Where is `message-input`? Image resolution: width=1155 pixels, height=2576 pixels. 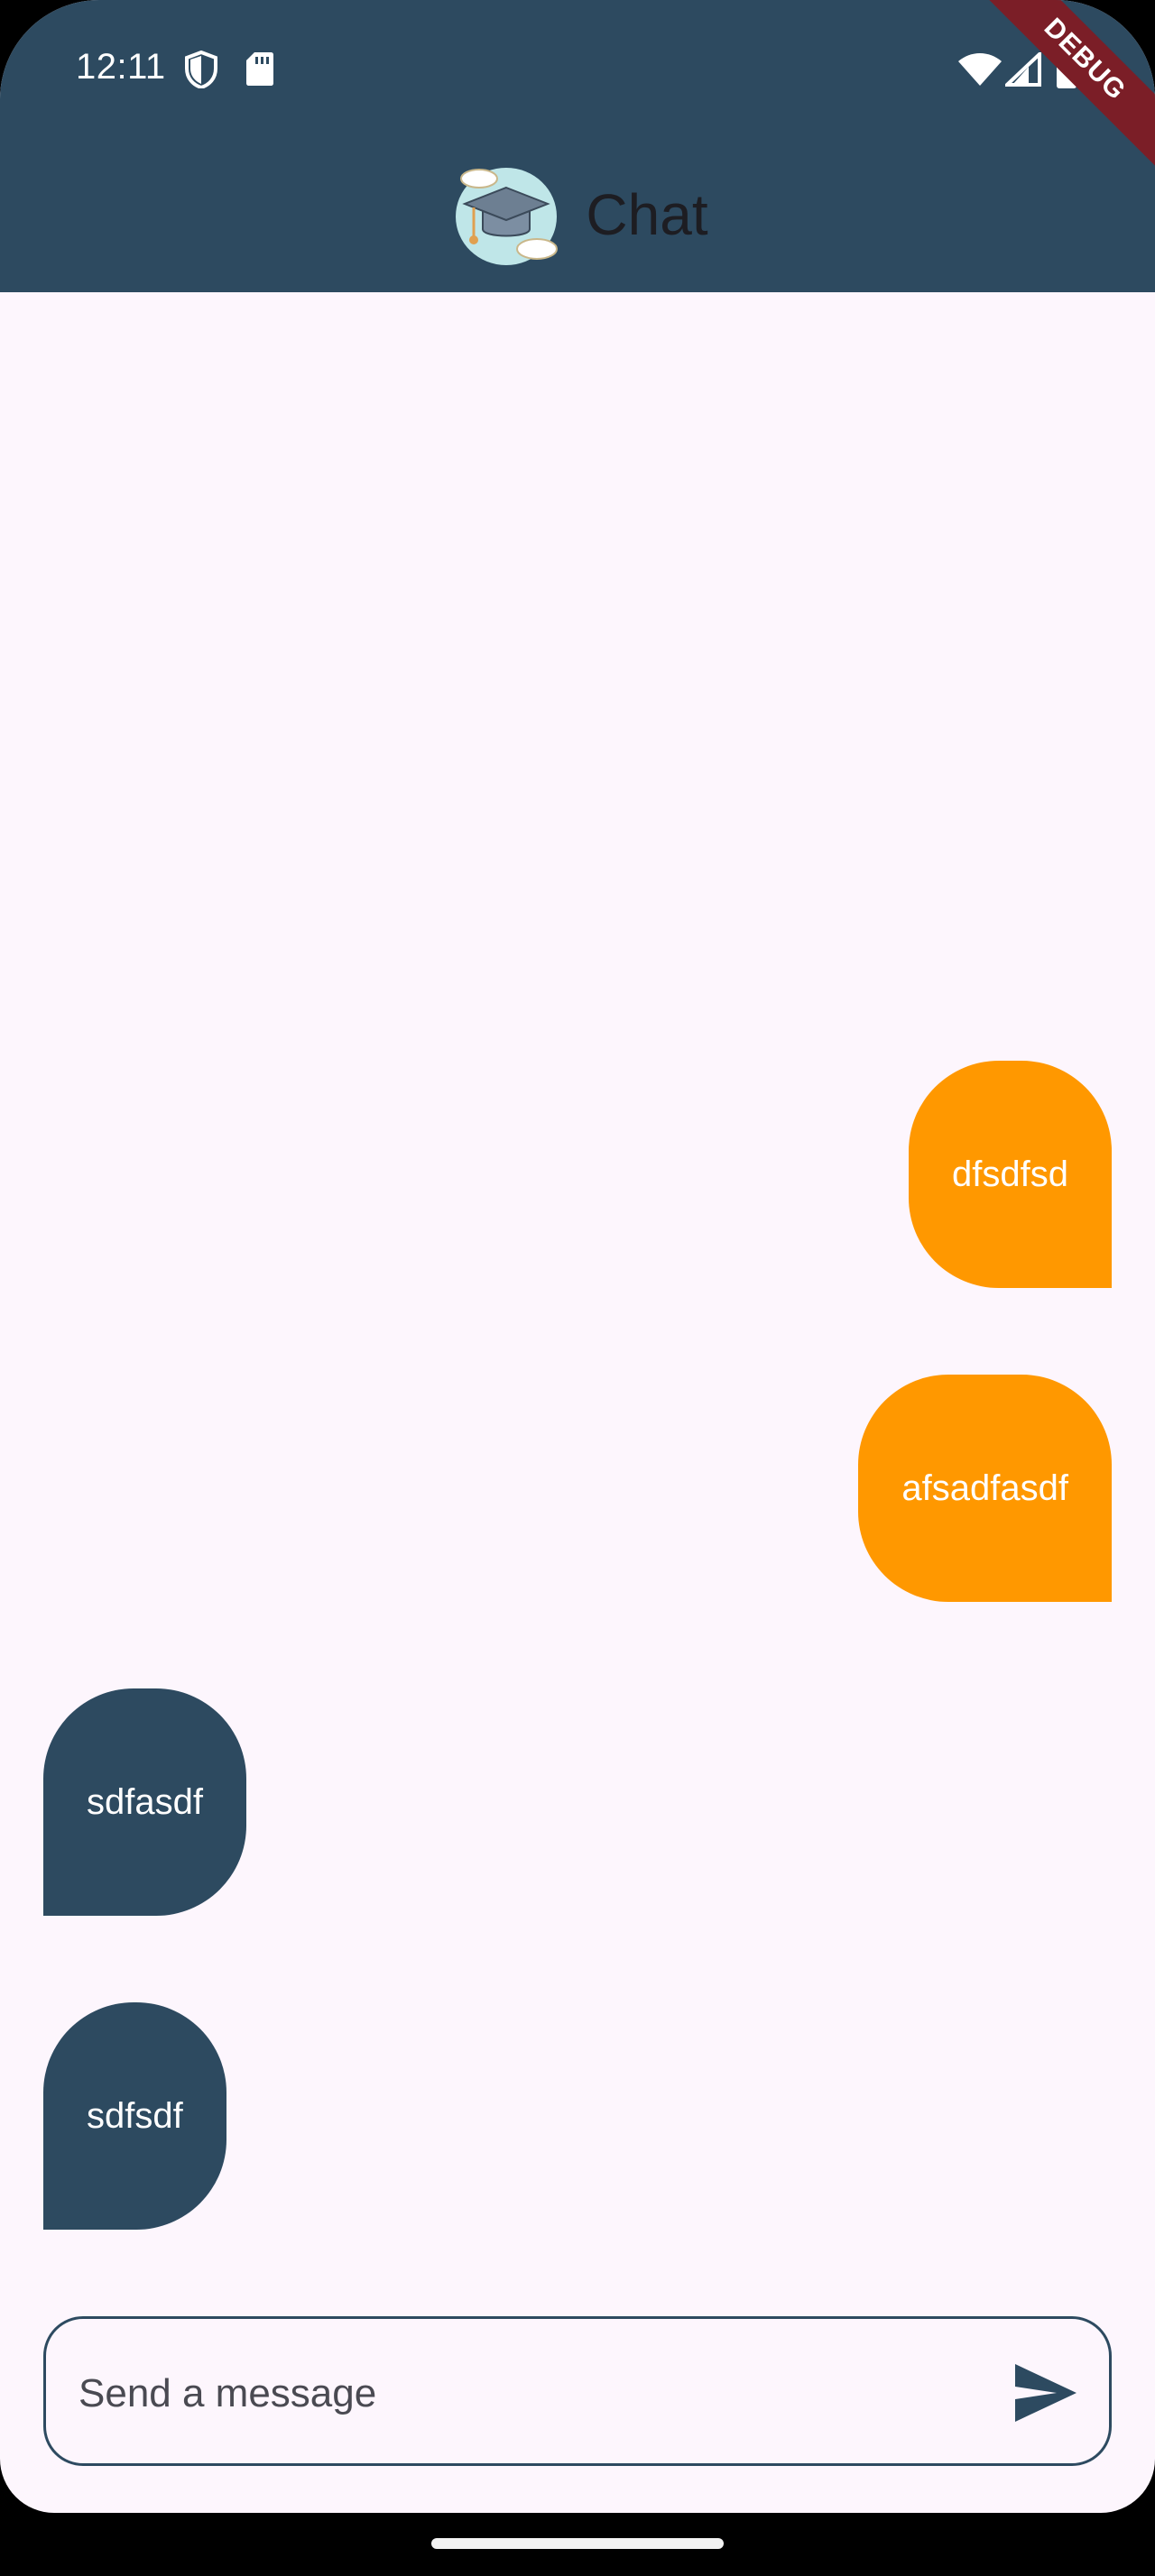
message-input is located at coordinates (530, 2394).